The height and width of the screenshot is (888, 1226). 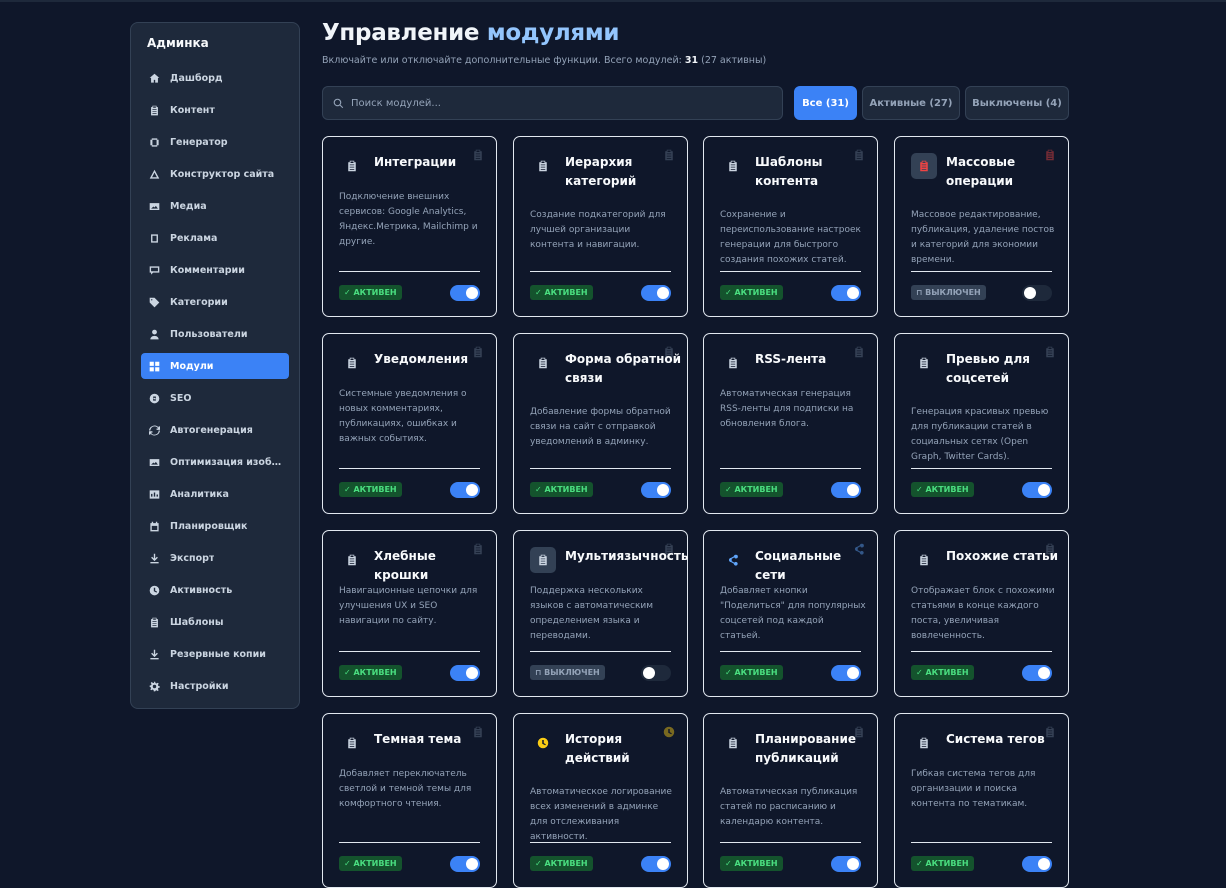 What do you see at coordinates (215, 78) in the screenshot?
I see `sidebar-item-0: Дашборд` at bounding box center [215, 78].